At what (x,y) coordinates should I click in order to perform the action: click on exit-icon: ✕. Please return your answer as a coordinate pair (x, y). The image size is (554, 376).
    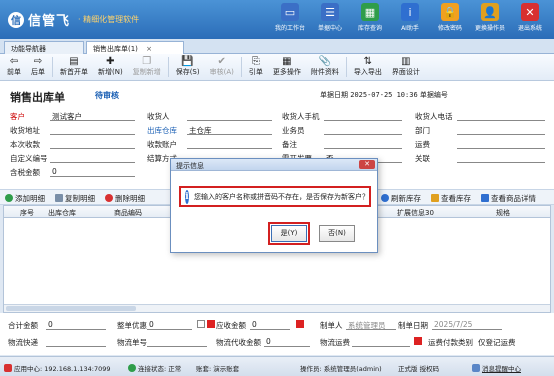
    Looking at the image, I should click on (530, 12).